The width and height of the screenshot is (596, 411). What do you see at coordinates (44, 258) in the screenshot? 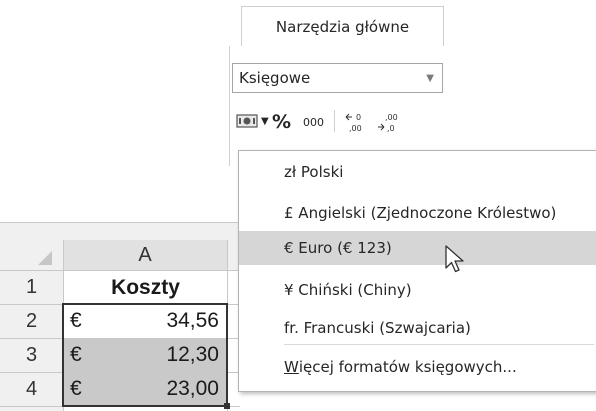
I see `select-all-icon` at bounding box center [44, 258].